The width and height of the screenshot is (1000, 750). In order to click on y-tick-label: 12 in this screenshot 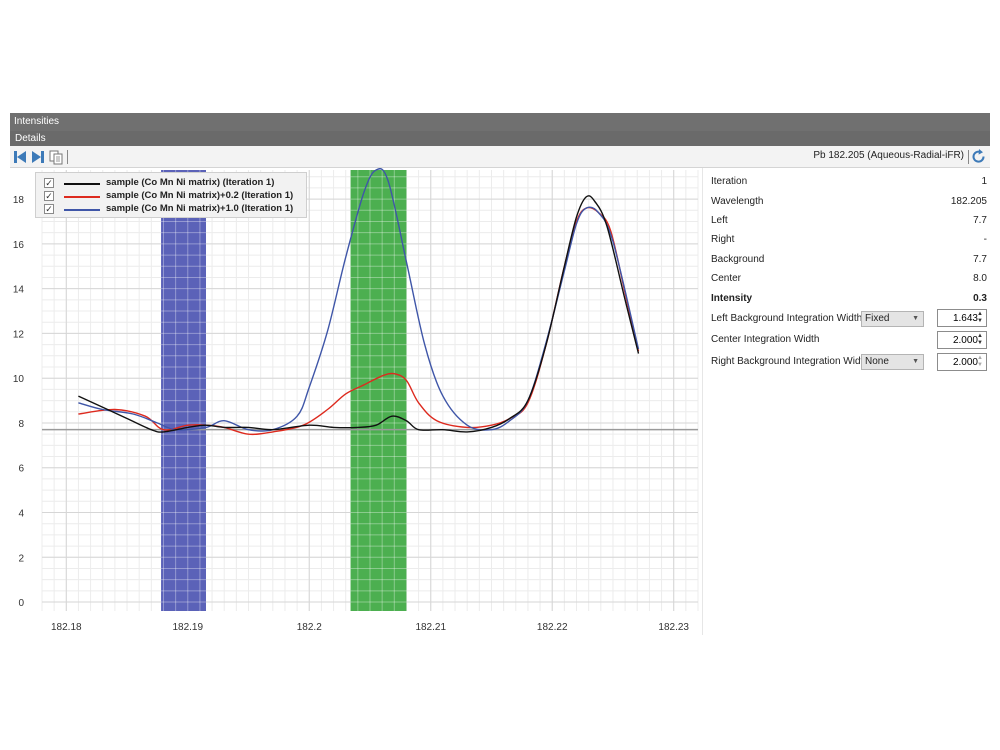, I will do `click(19, 334)`.